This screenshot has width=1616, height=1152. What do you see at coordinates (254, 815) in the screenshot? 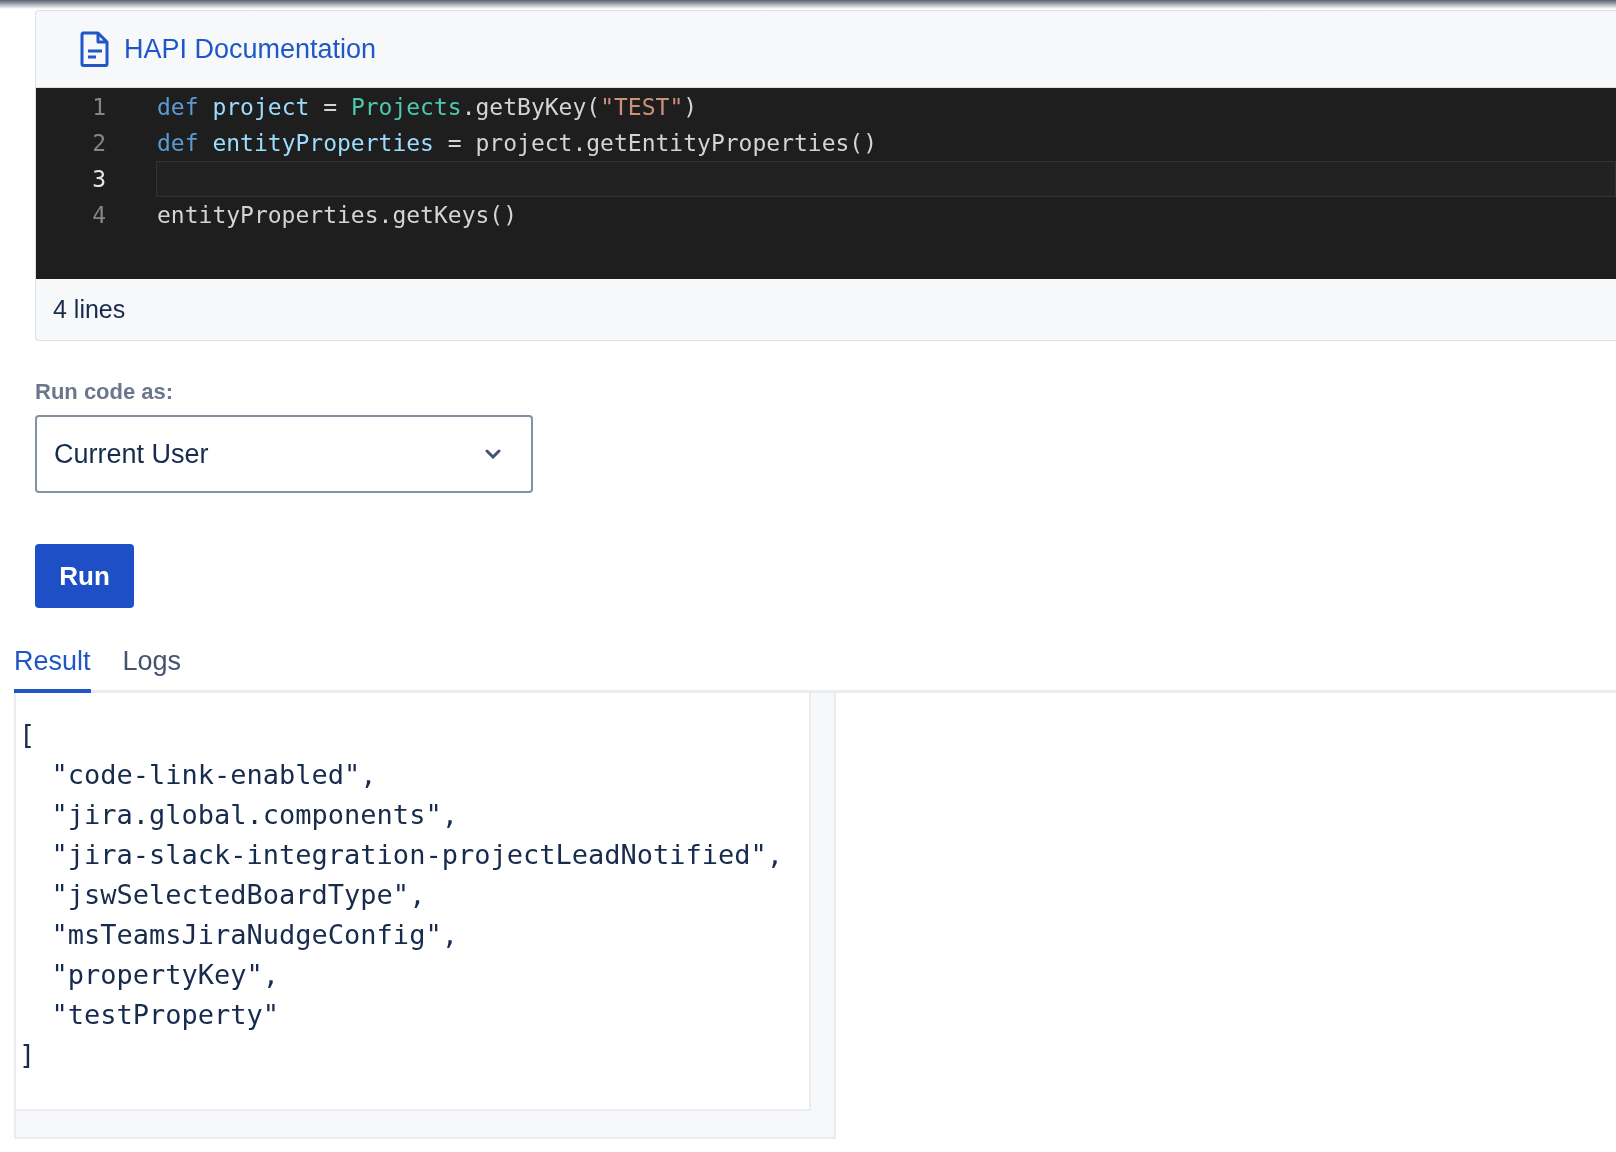
I see `output-line: "jira.global.components",` at bounding box center [254, 815].